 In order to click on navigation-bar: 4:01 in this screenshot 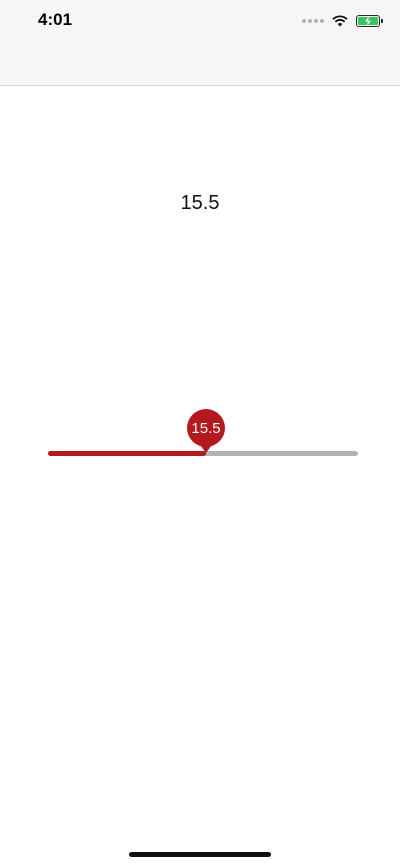, I will do `click(200, 43)`.